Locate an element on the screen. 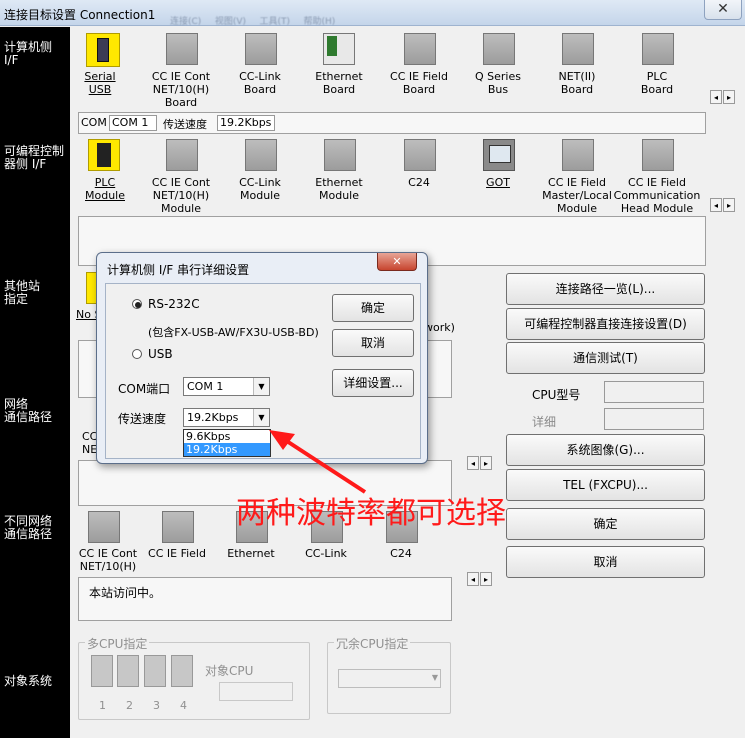 The width and height of the screenshot is (745, 738). status-panel: 本站访问中。 is located at coordinates (265, 599).